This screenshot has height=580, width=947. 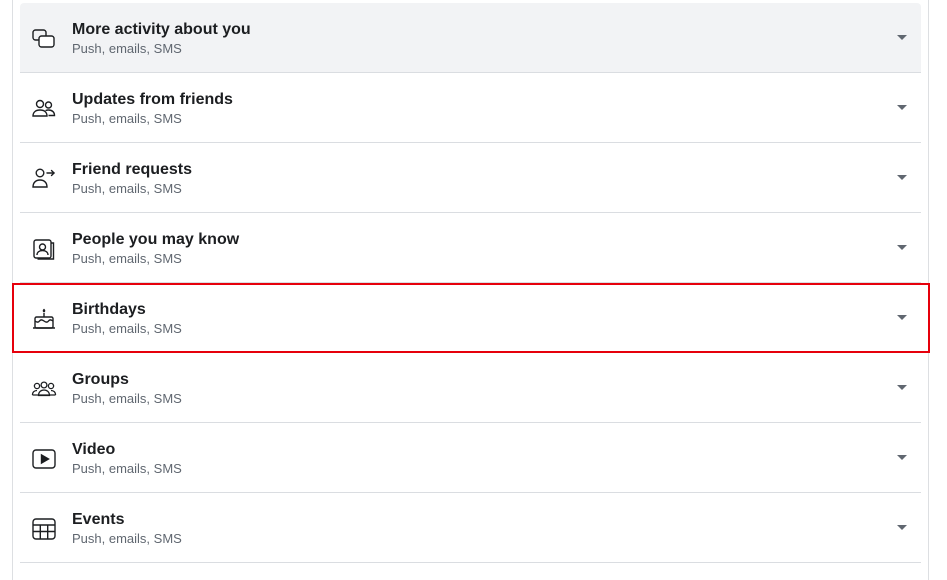 What do you see at coordinates (470, 178) in the screenshot?
I see `setting-row-friend-requests: Friend requests Push, emails, SMS` at bounding box center [470, 178].